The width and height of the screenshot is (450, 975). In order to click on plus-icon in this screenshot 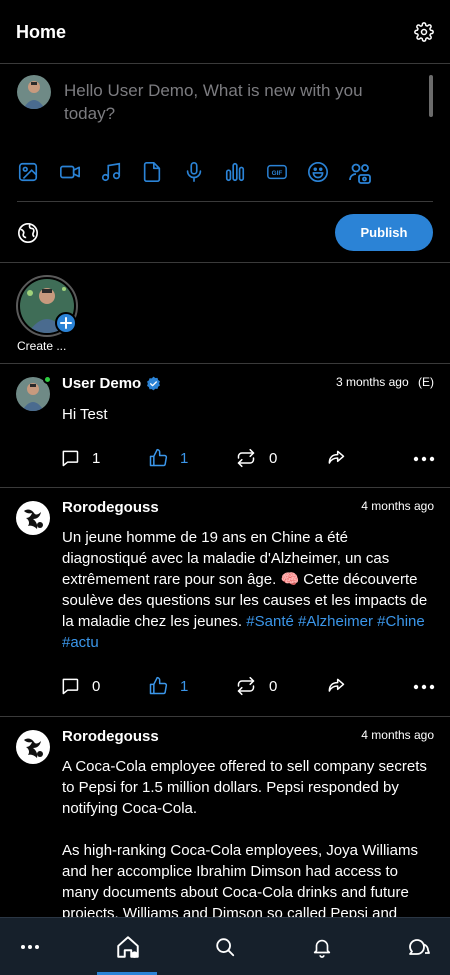, I will do `click(66, 323)`.